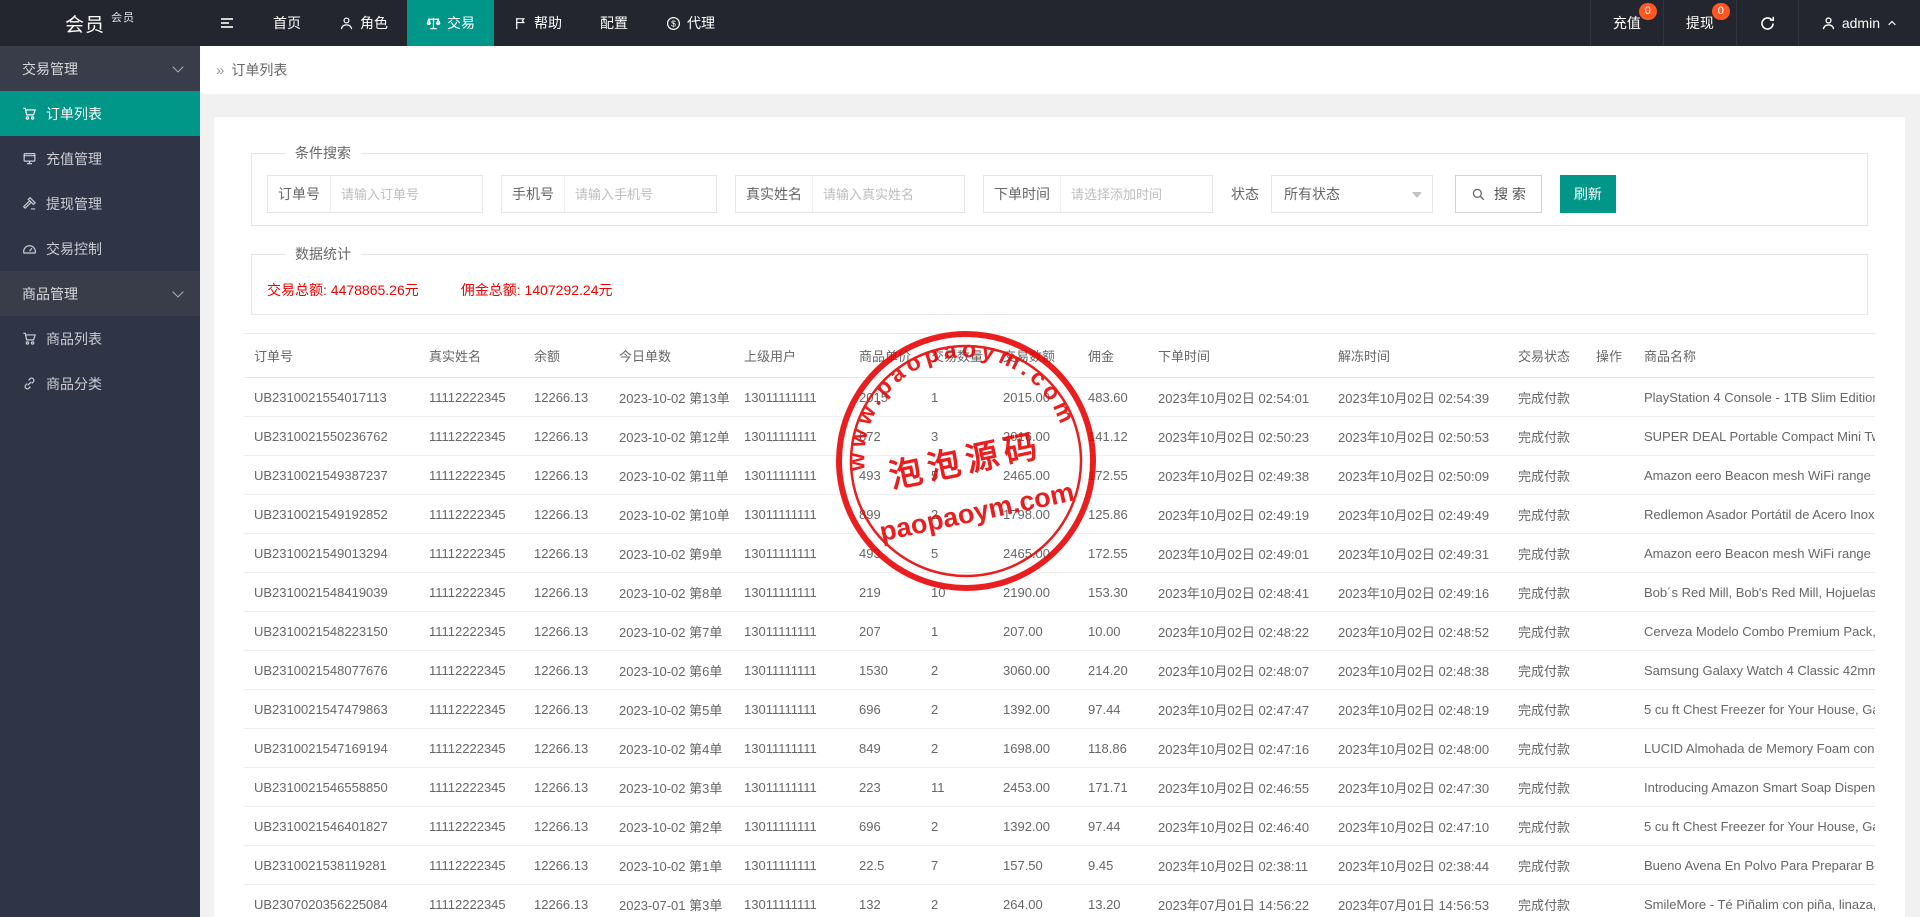 The image size is (1920, 917). What do you see at coordinates (1626, 23) in the screenshot?
I see `recharge-menu: 充值 0` at bounding box center [1626, 23].